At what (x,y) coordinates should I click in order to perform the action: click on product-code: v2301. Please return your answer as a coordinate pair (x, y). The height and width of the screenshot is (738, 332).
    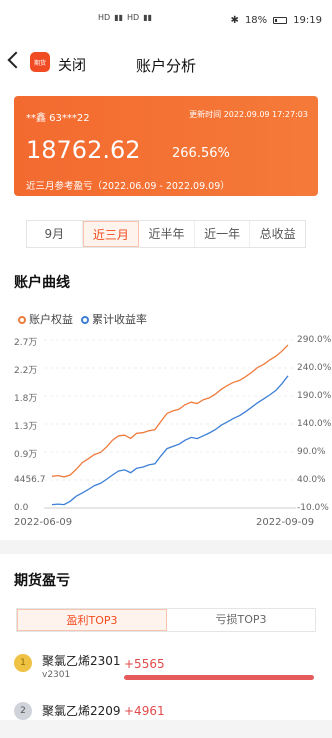
    Looking at the image, I should click on (56, 675).